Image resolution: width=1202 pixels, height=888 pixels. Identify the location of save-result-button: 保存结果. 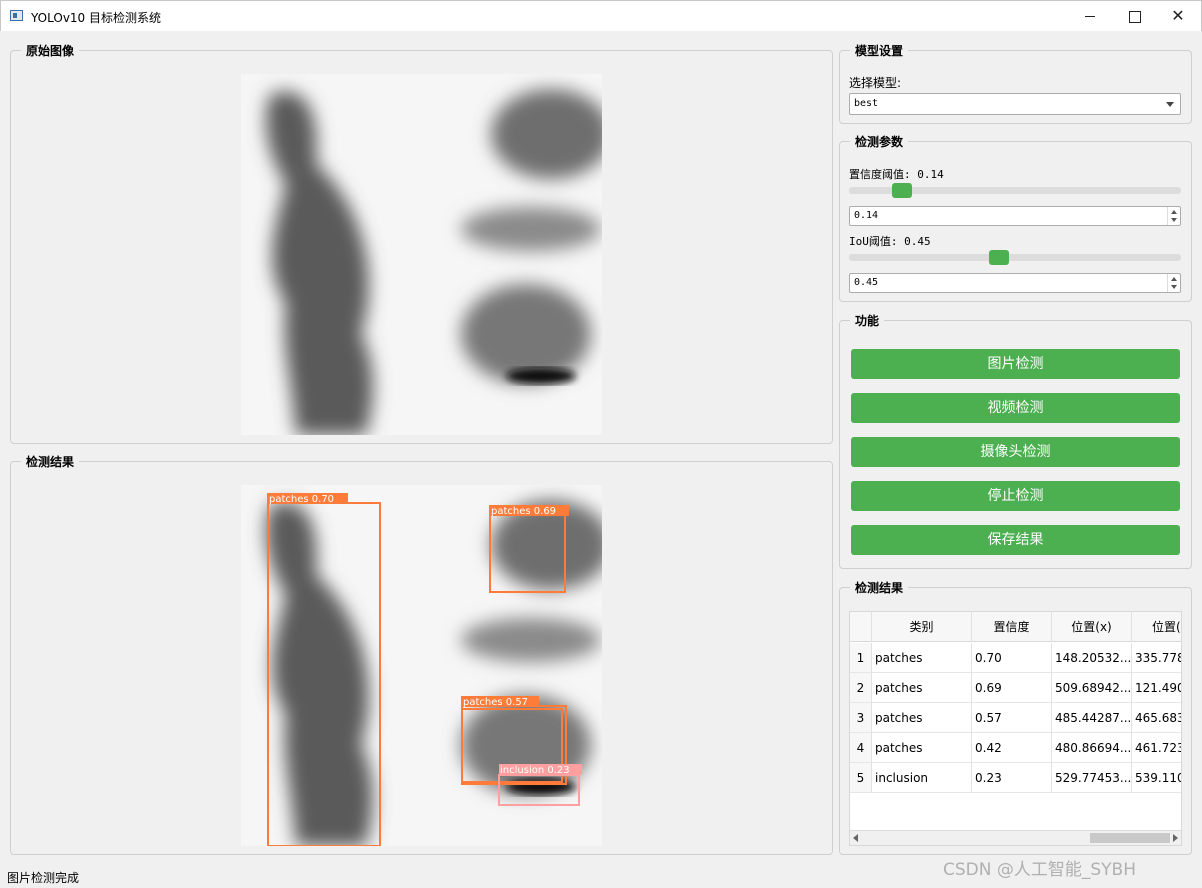
(1015, 540).